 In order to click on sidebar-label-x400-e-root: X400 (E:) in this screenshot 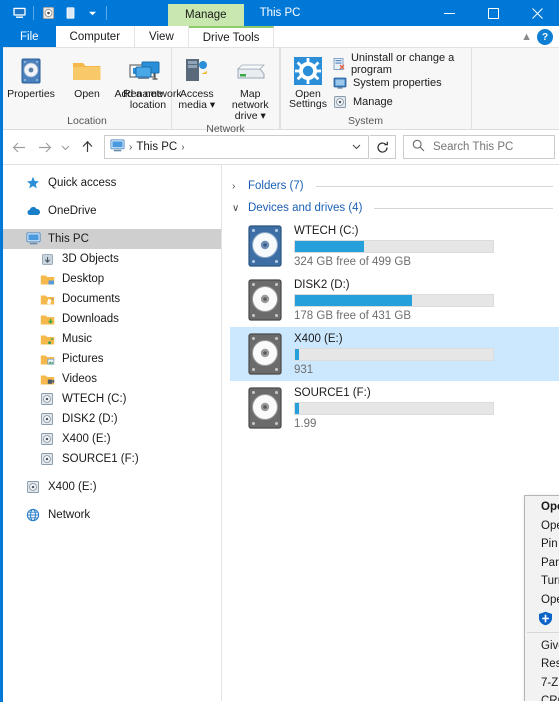, I will do `click(72, 487)`.